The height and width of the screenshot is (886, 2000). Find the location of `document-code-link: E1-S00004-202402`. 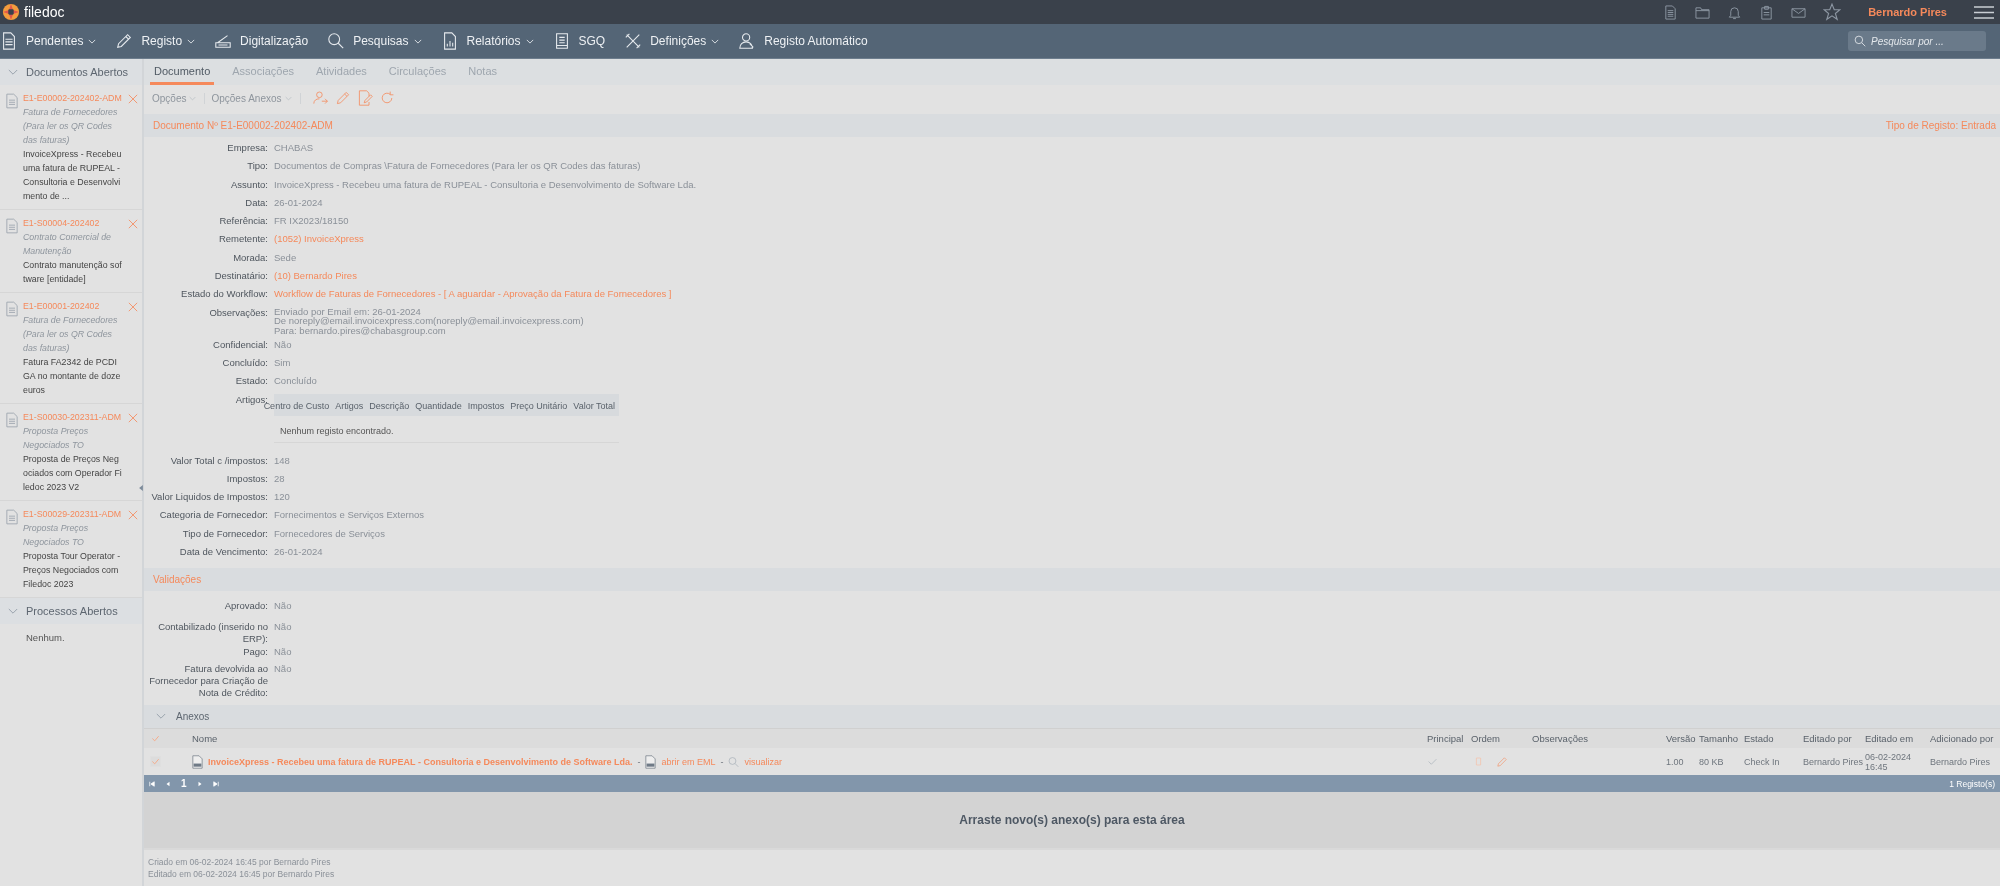

document-code-link: E1-S00004-202402 is located at coordinates (73, 223).